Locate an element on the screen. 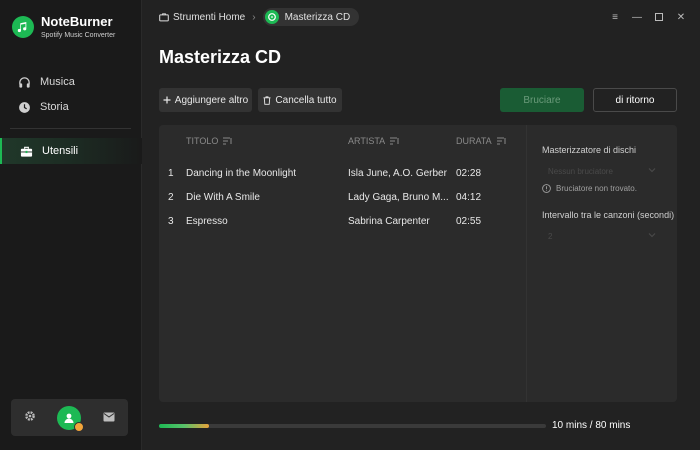 The height and width of the screenshot is (450, 700). clock-icon is located at coordinates (24, 107).